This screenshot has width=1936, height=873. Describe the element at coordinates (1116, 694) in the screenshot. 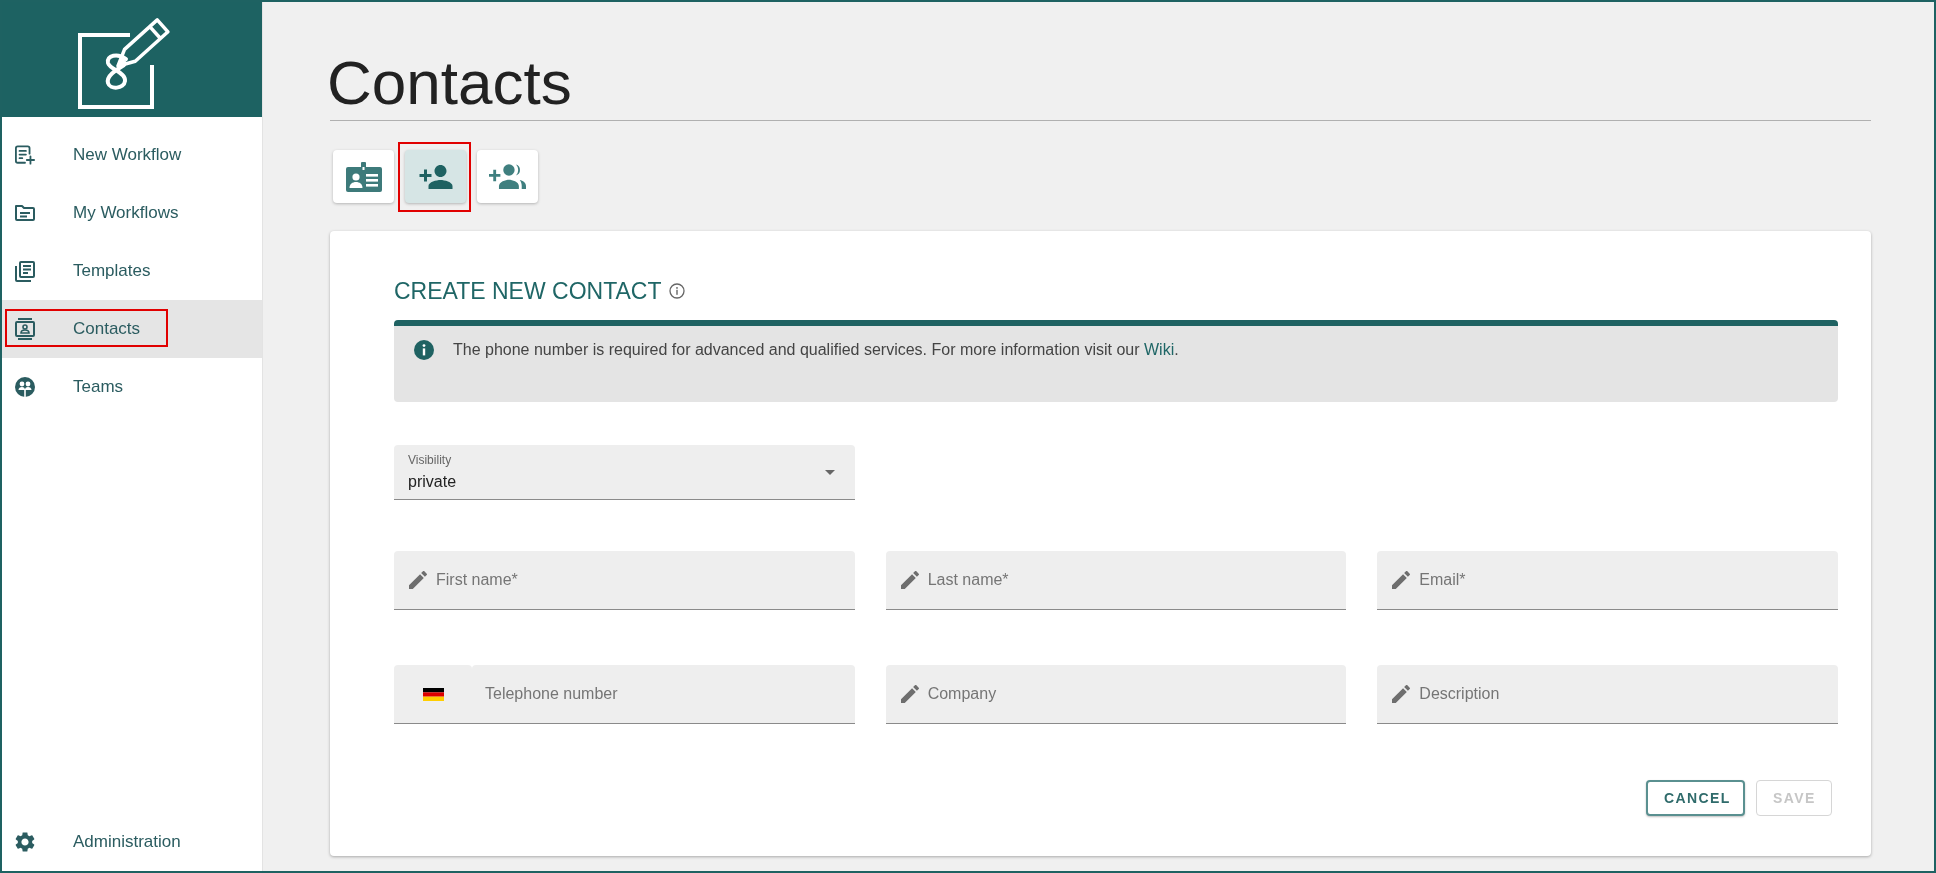

I see `text-field: Company` at that location.